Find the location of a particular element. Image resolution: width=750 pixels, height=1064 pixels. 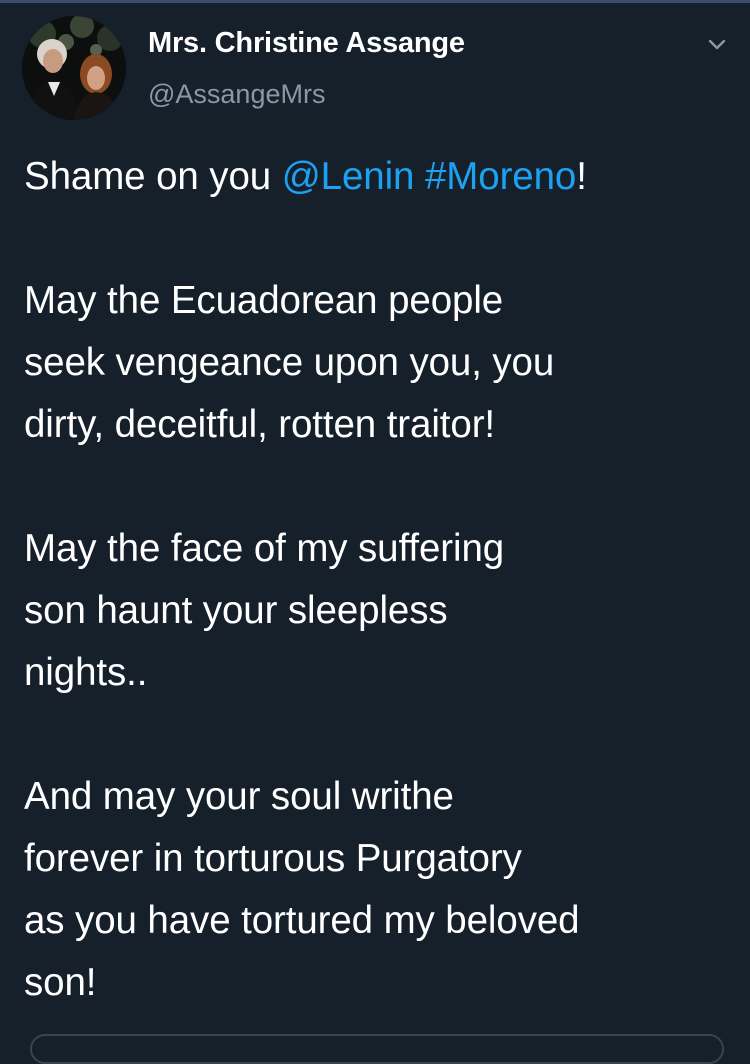

tweet-line: as you have tortured my beloved is located at coordinates (302, 920).